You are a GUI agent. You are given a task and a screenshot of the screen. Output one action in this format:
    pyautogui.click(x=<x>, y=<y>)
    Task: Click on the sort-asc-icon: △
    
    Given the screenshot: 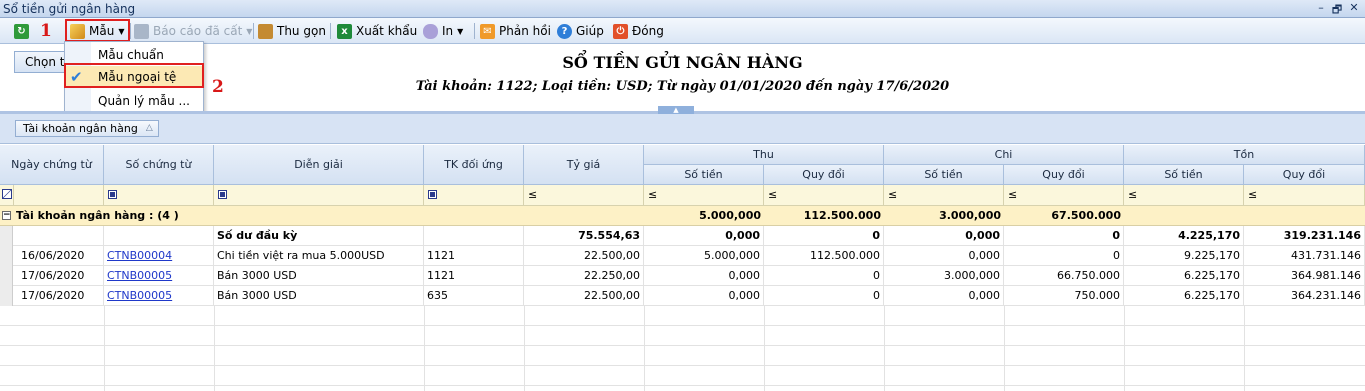 What is the action you would take?
    pyautogui.click(x=149, y=128)
    